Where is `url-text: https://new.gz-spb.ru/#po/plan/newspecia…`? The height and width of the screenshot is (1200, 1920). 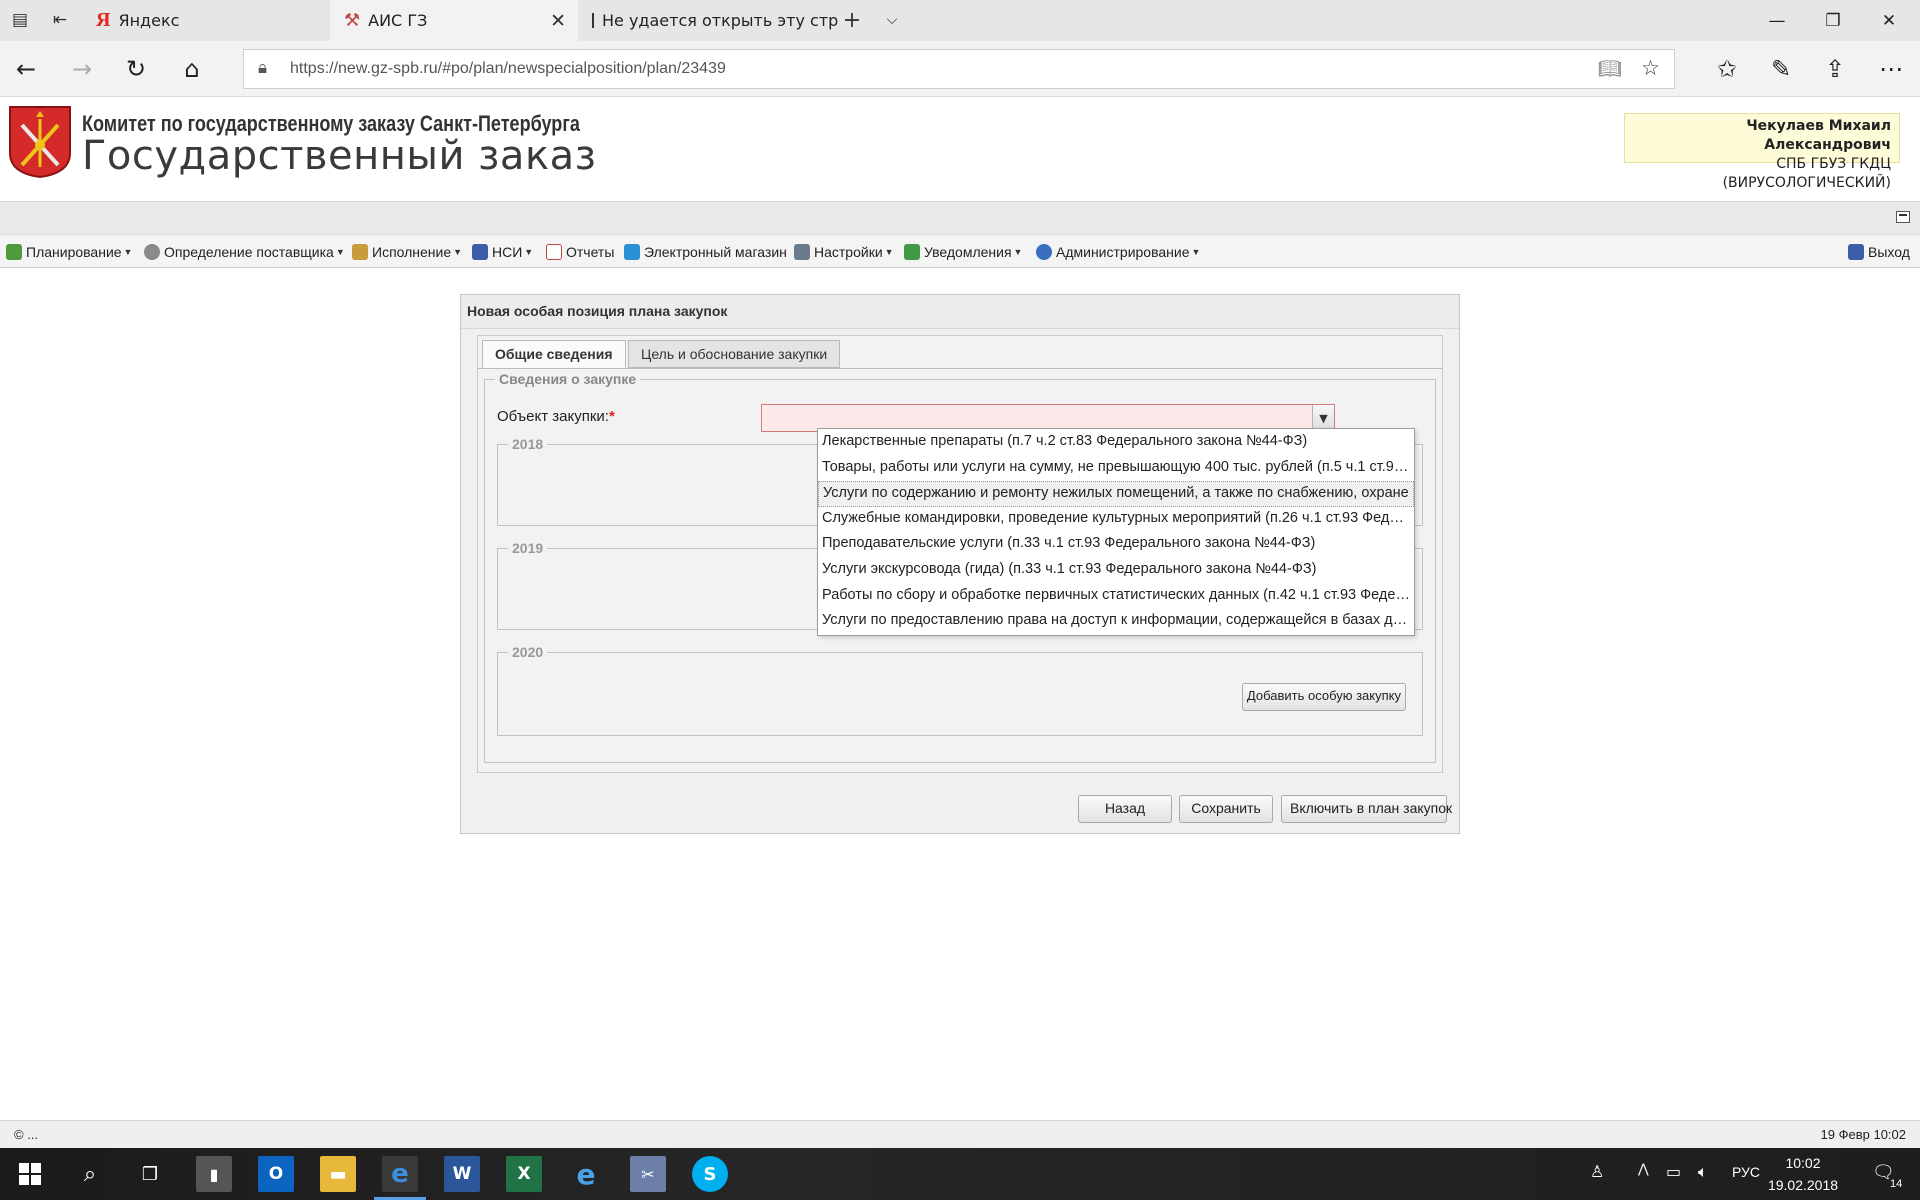
url-text: https://new.gz-spb.ru/#po/plan/newspecia… is located at coordinates (508, 68).